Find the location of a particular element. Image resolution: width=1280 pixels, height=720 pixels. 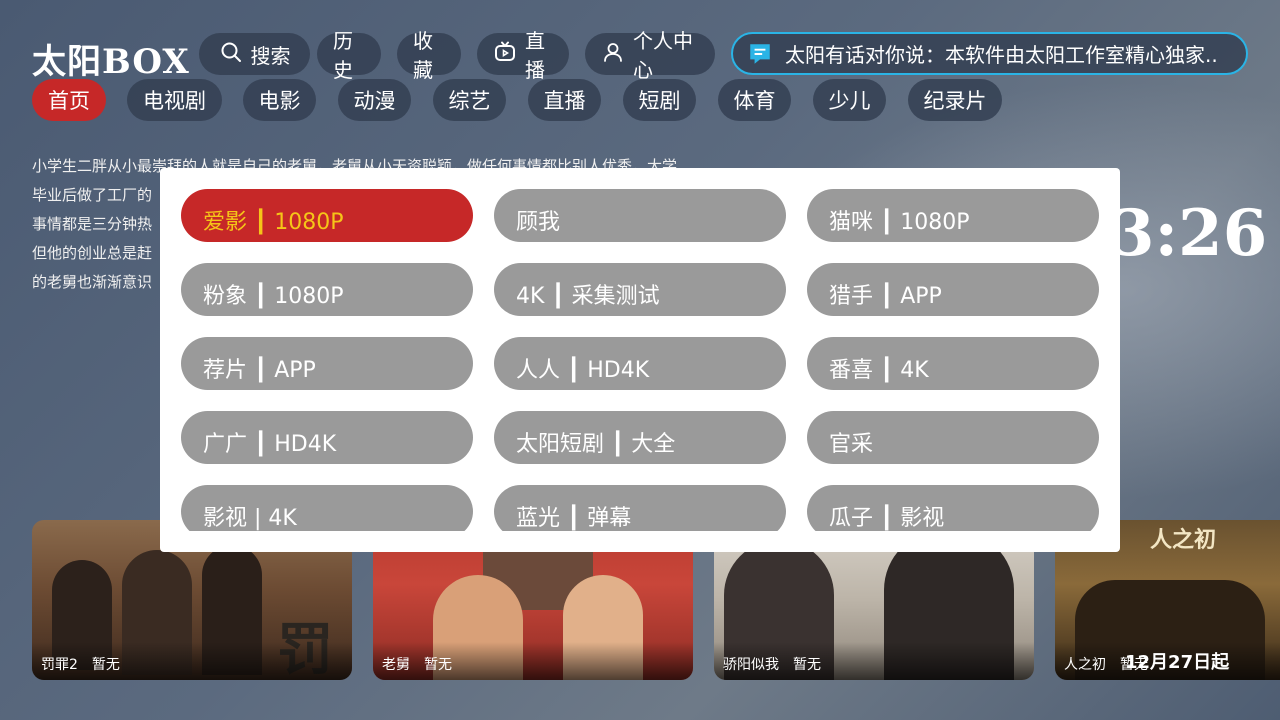

notice-text: 太阳有话对你说：本软件由太阳工作室精心独家.. is located at coordinates (1001, 55).